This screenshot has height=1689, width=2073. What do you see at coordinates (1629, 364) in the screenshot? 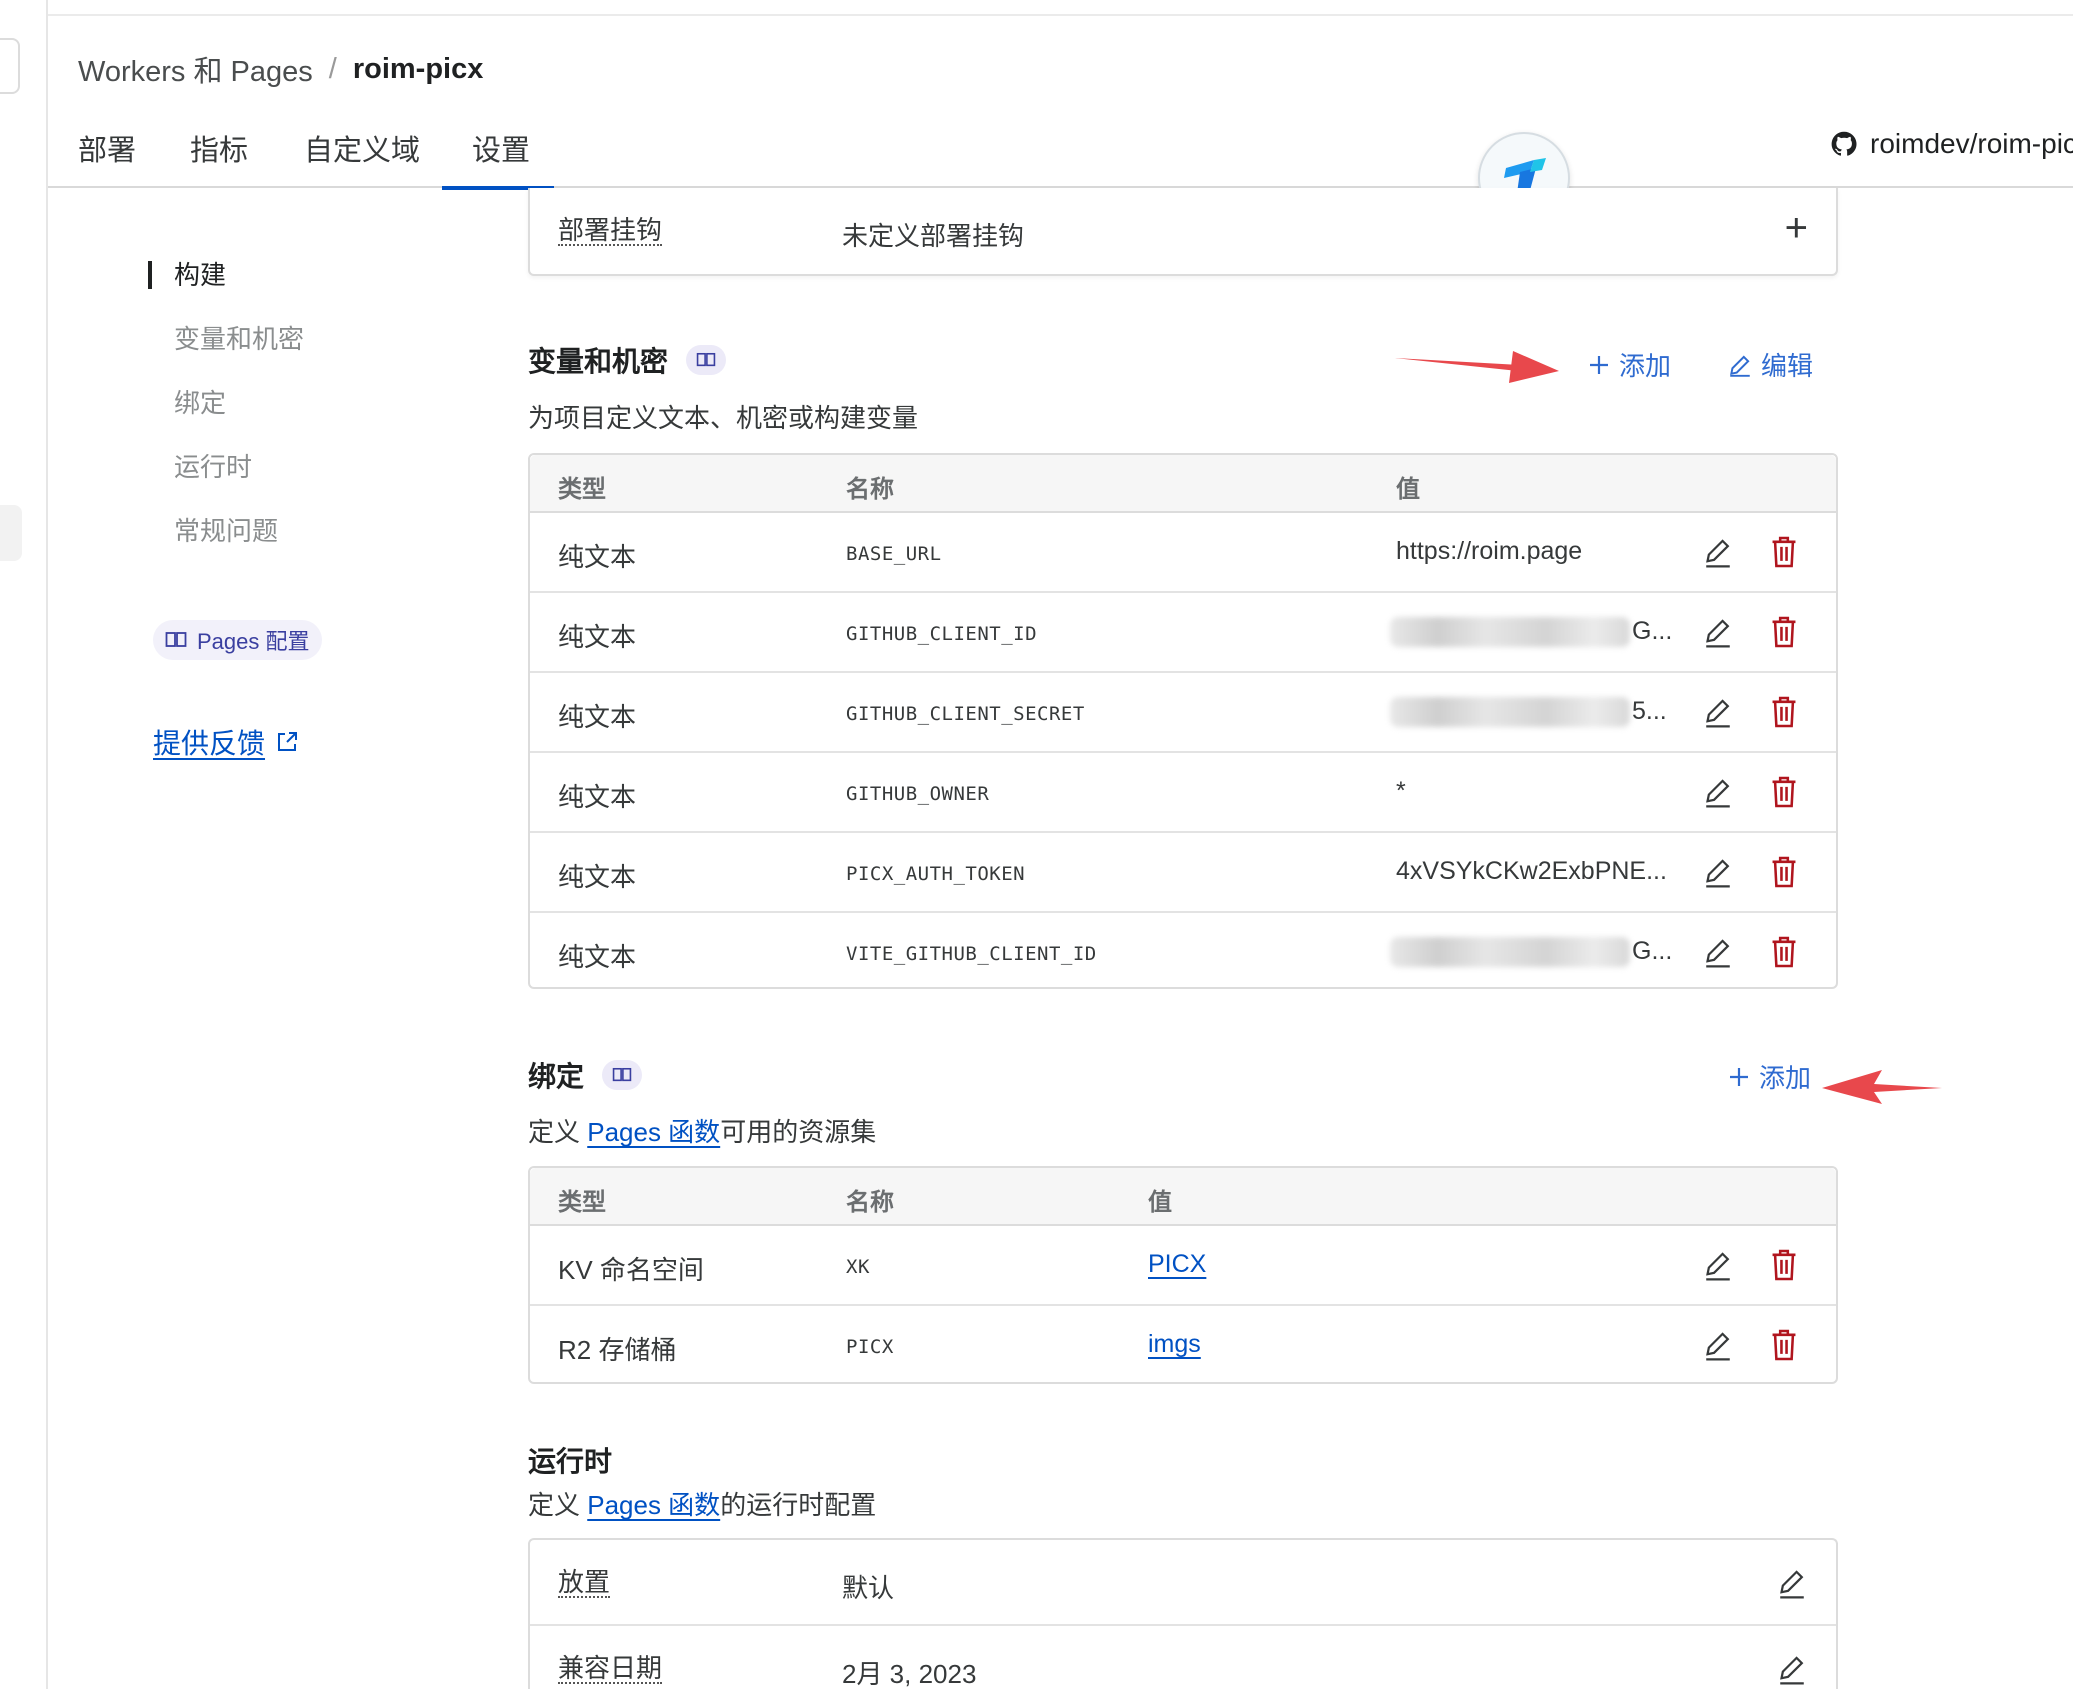
I see `variables-add-button: 添加` at bounding box center [1629, 364].